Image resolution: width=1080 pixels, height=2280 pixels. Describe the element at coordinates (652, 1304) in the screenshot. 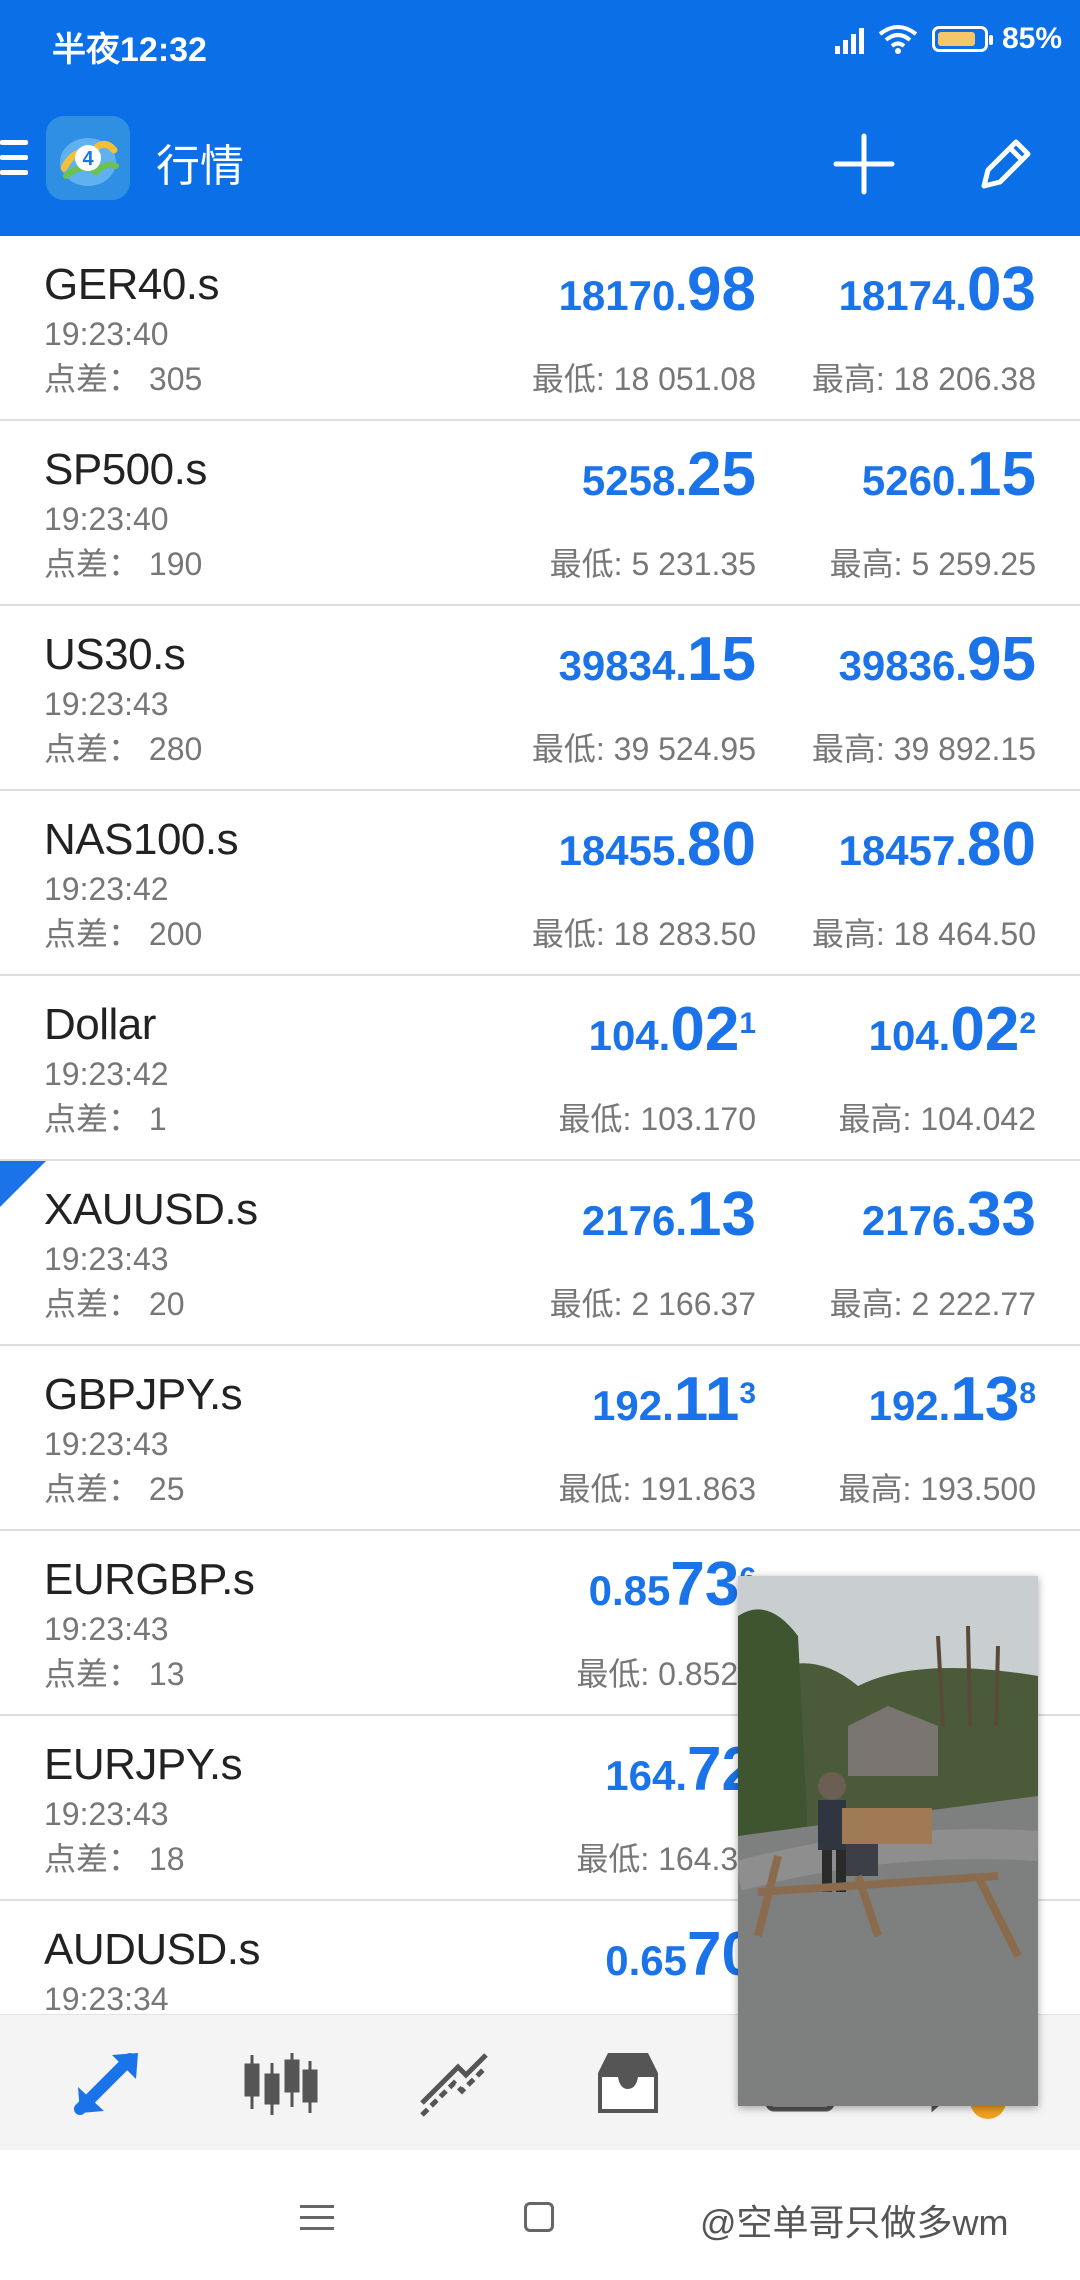

I see `low-price: 最低: 2 166.37` at that location.